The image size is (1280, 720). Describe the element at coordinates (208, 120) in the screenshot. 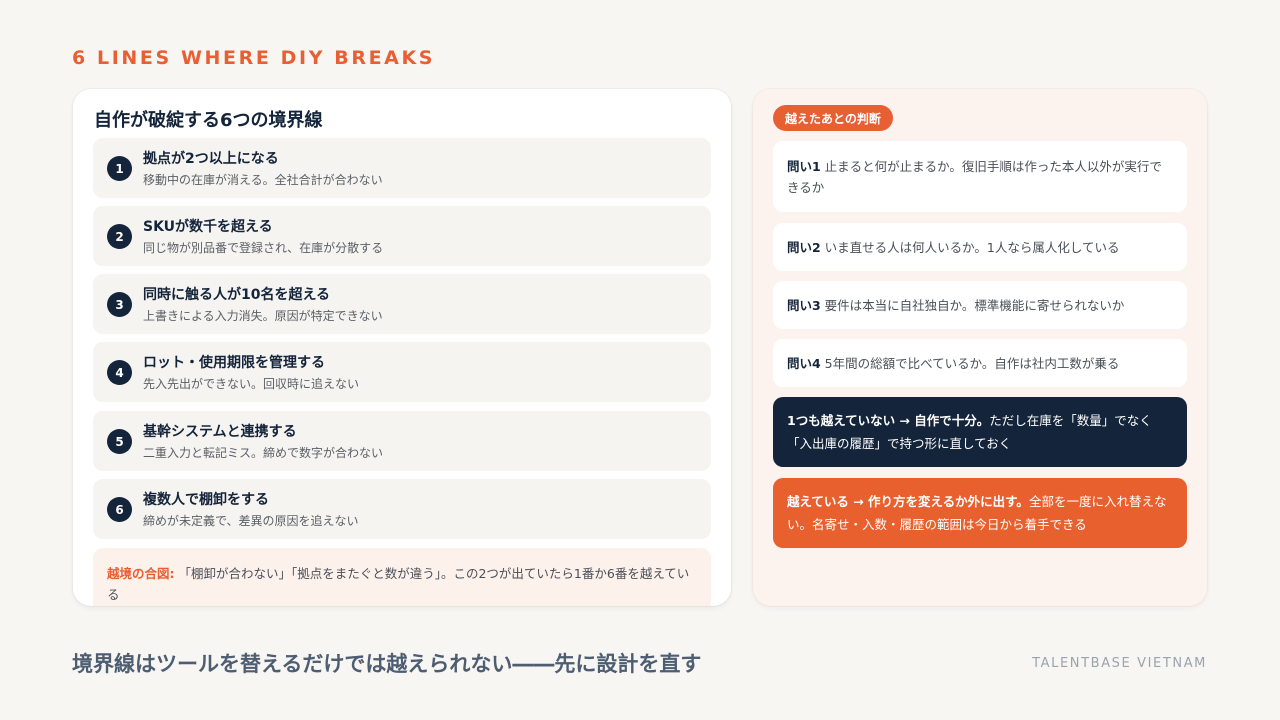

I see `boundary-lines-title: 自作が破綻する6つの境界線` at that location.